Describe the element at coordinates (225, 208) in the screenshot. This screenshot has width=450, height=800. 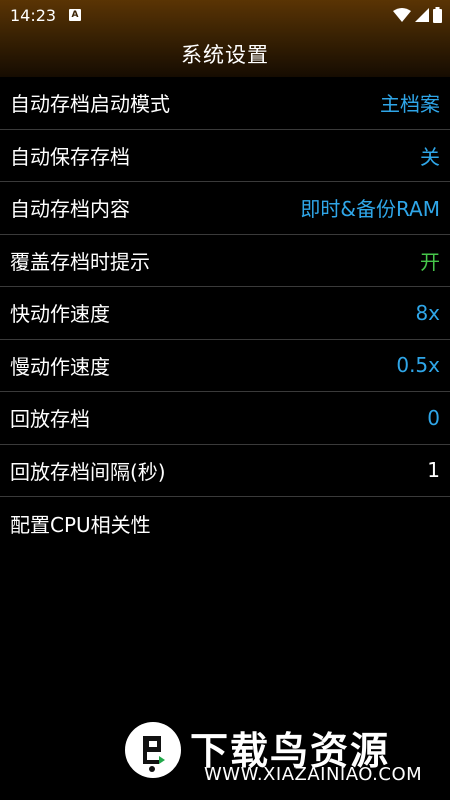
I see `setting-row-autosave-content: 自动存档内容 即时&备份RAM` at that location.